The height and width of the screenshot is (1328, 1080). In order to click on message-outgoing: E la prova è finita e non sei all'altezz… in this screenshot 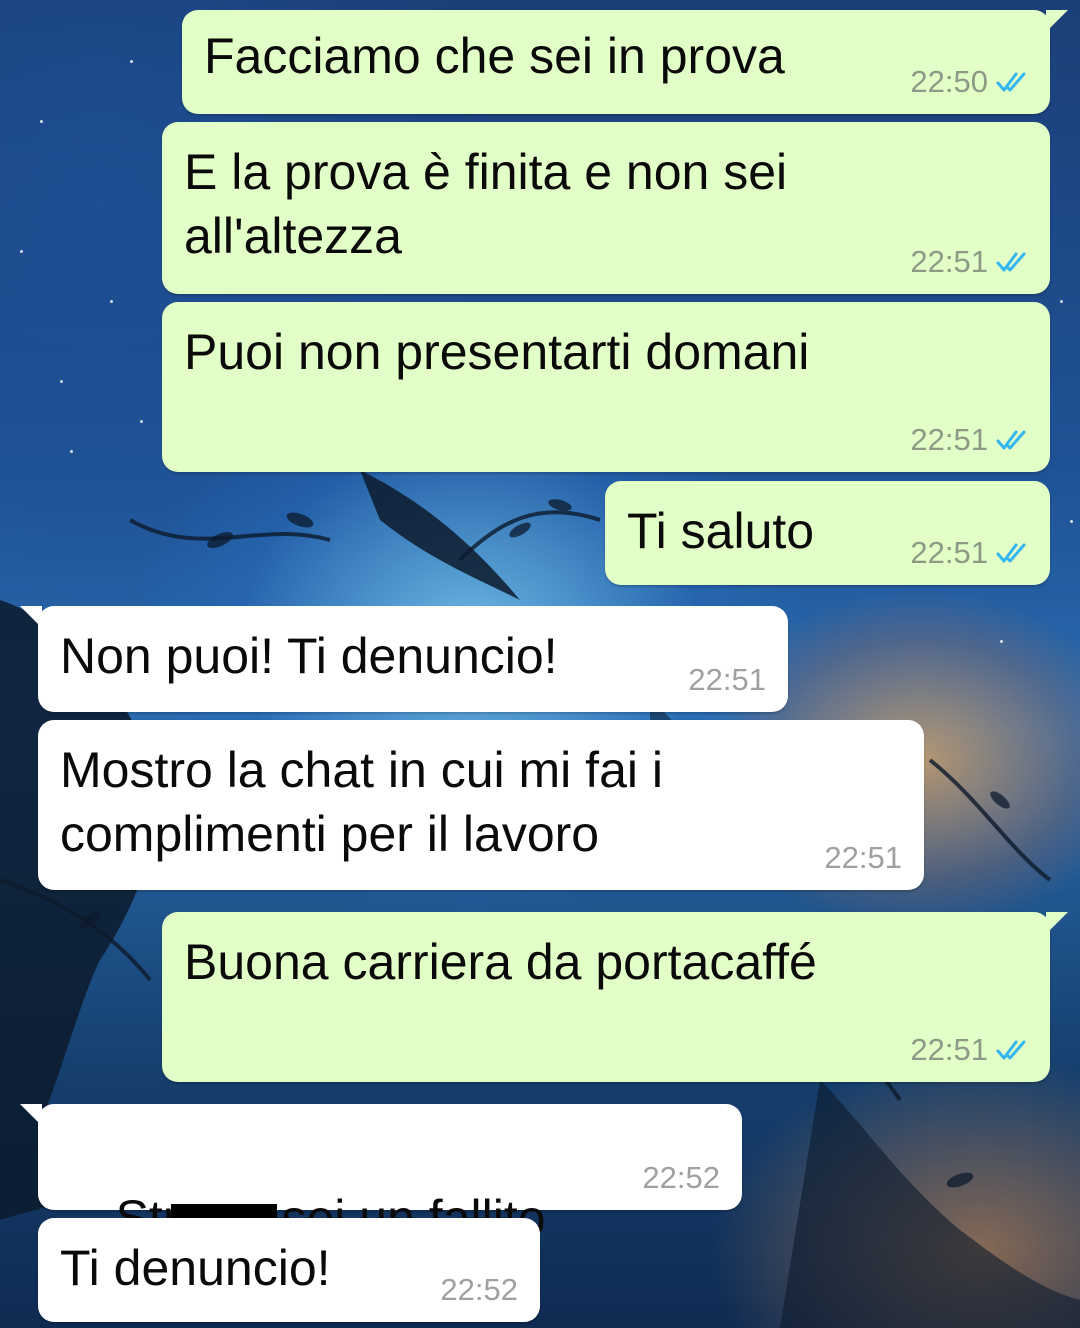, I will do `click(606, 208)`.